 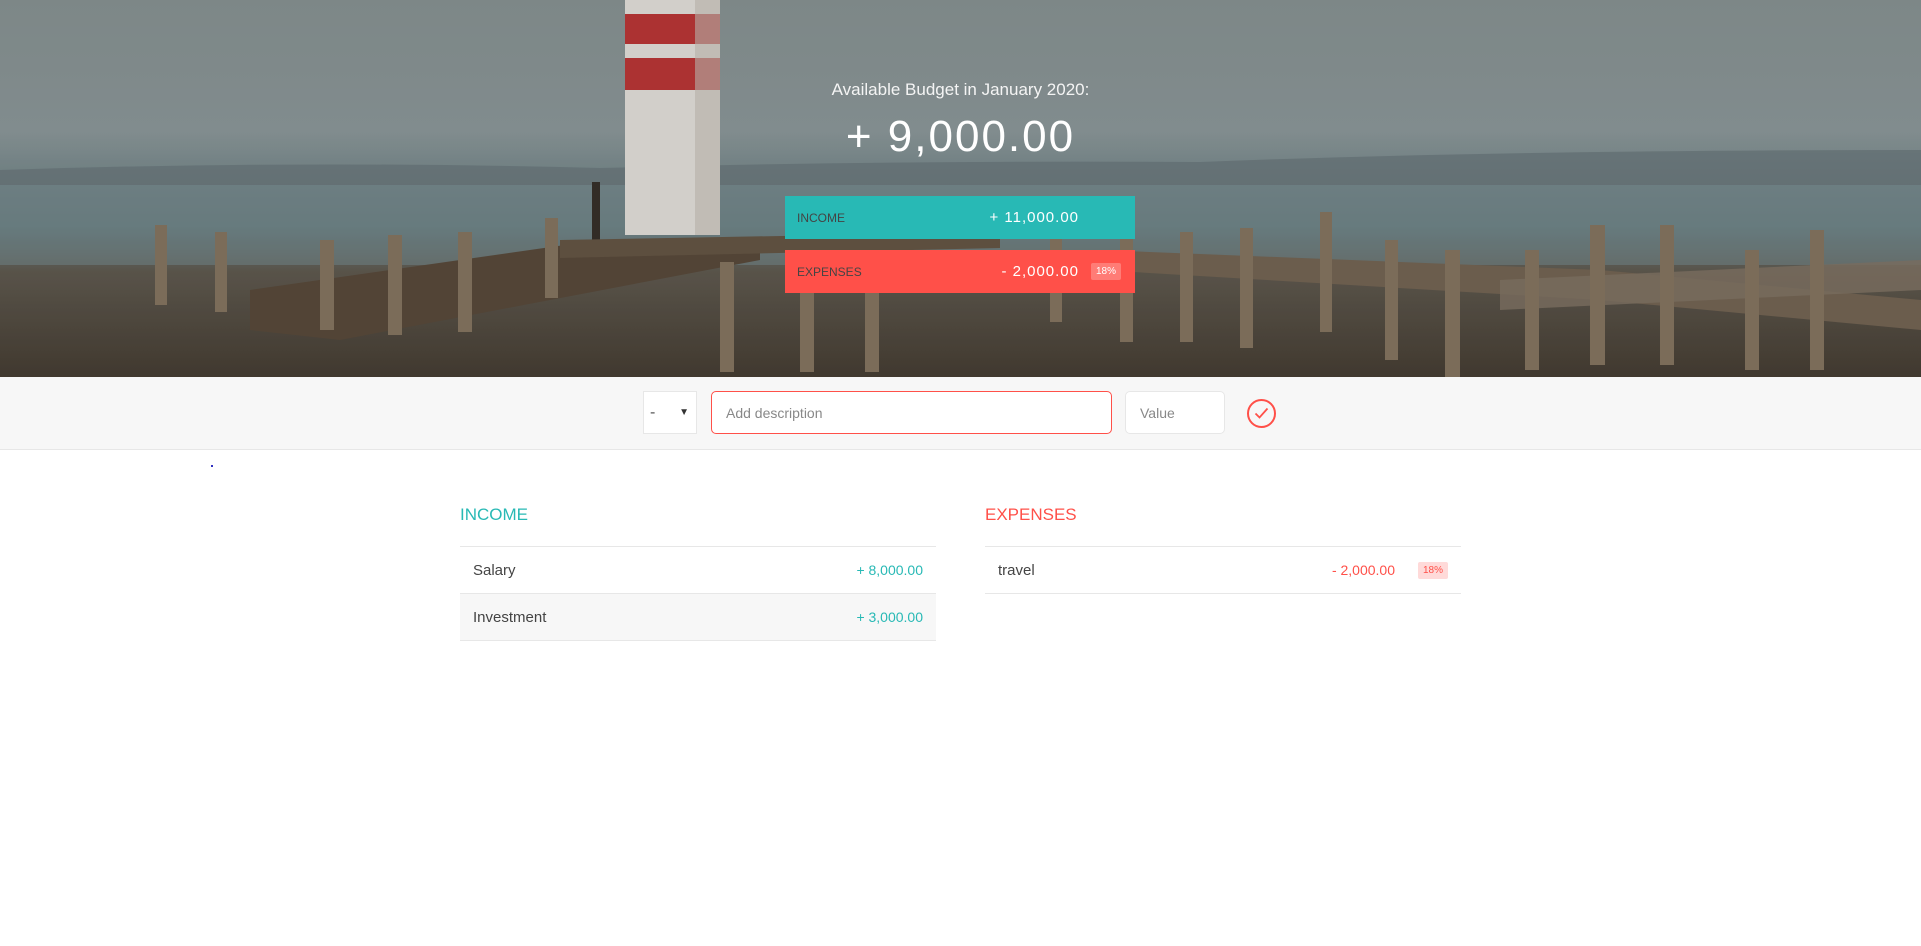 I want to click on budget-title: Available Budget in January 2020:, so click(x=960, y=89).